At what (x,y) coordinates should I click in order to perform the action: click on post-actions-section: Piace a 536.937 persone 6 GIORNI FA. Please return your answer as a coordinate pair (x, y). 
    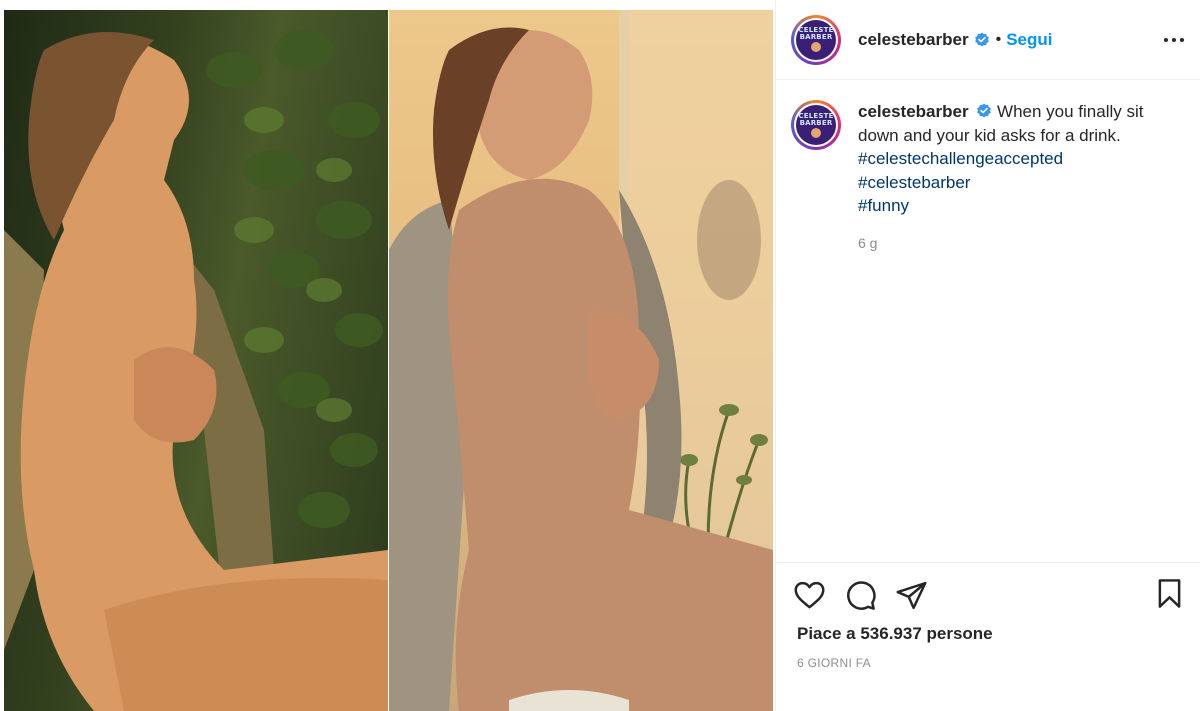
    Looking at the image, I should click on (988, 636).